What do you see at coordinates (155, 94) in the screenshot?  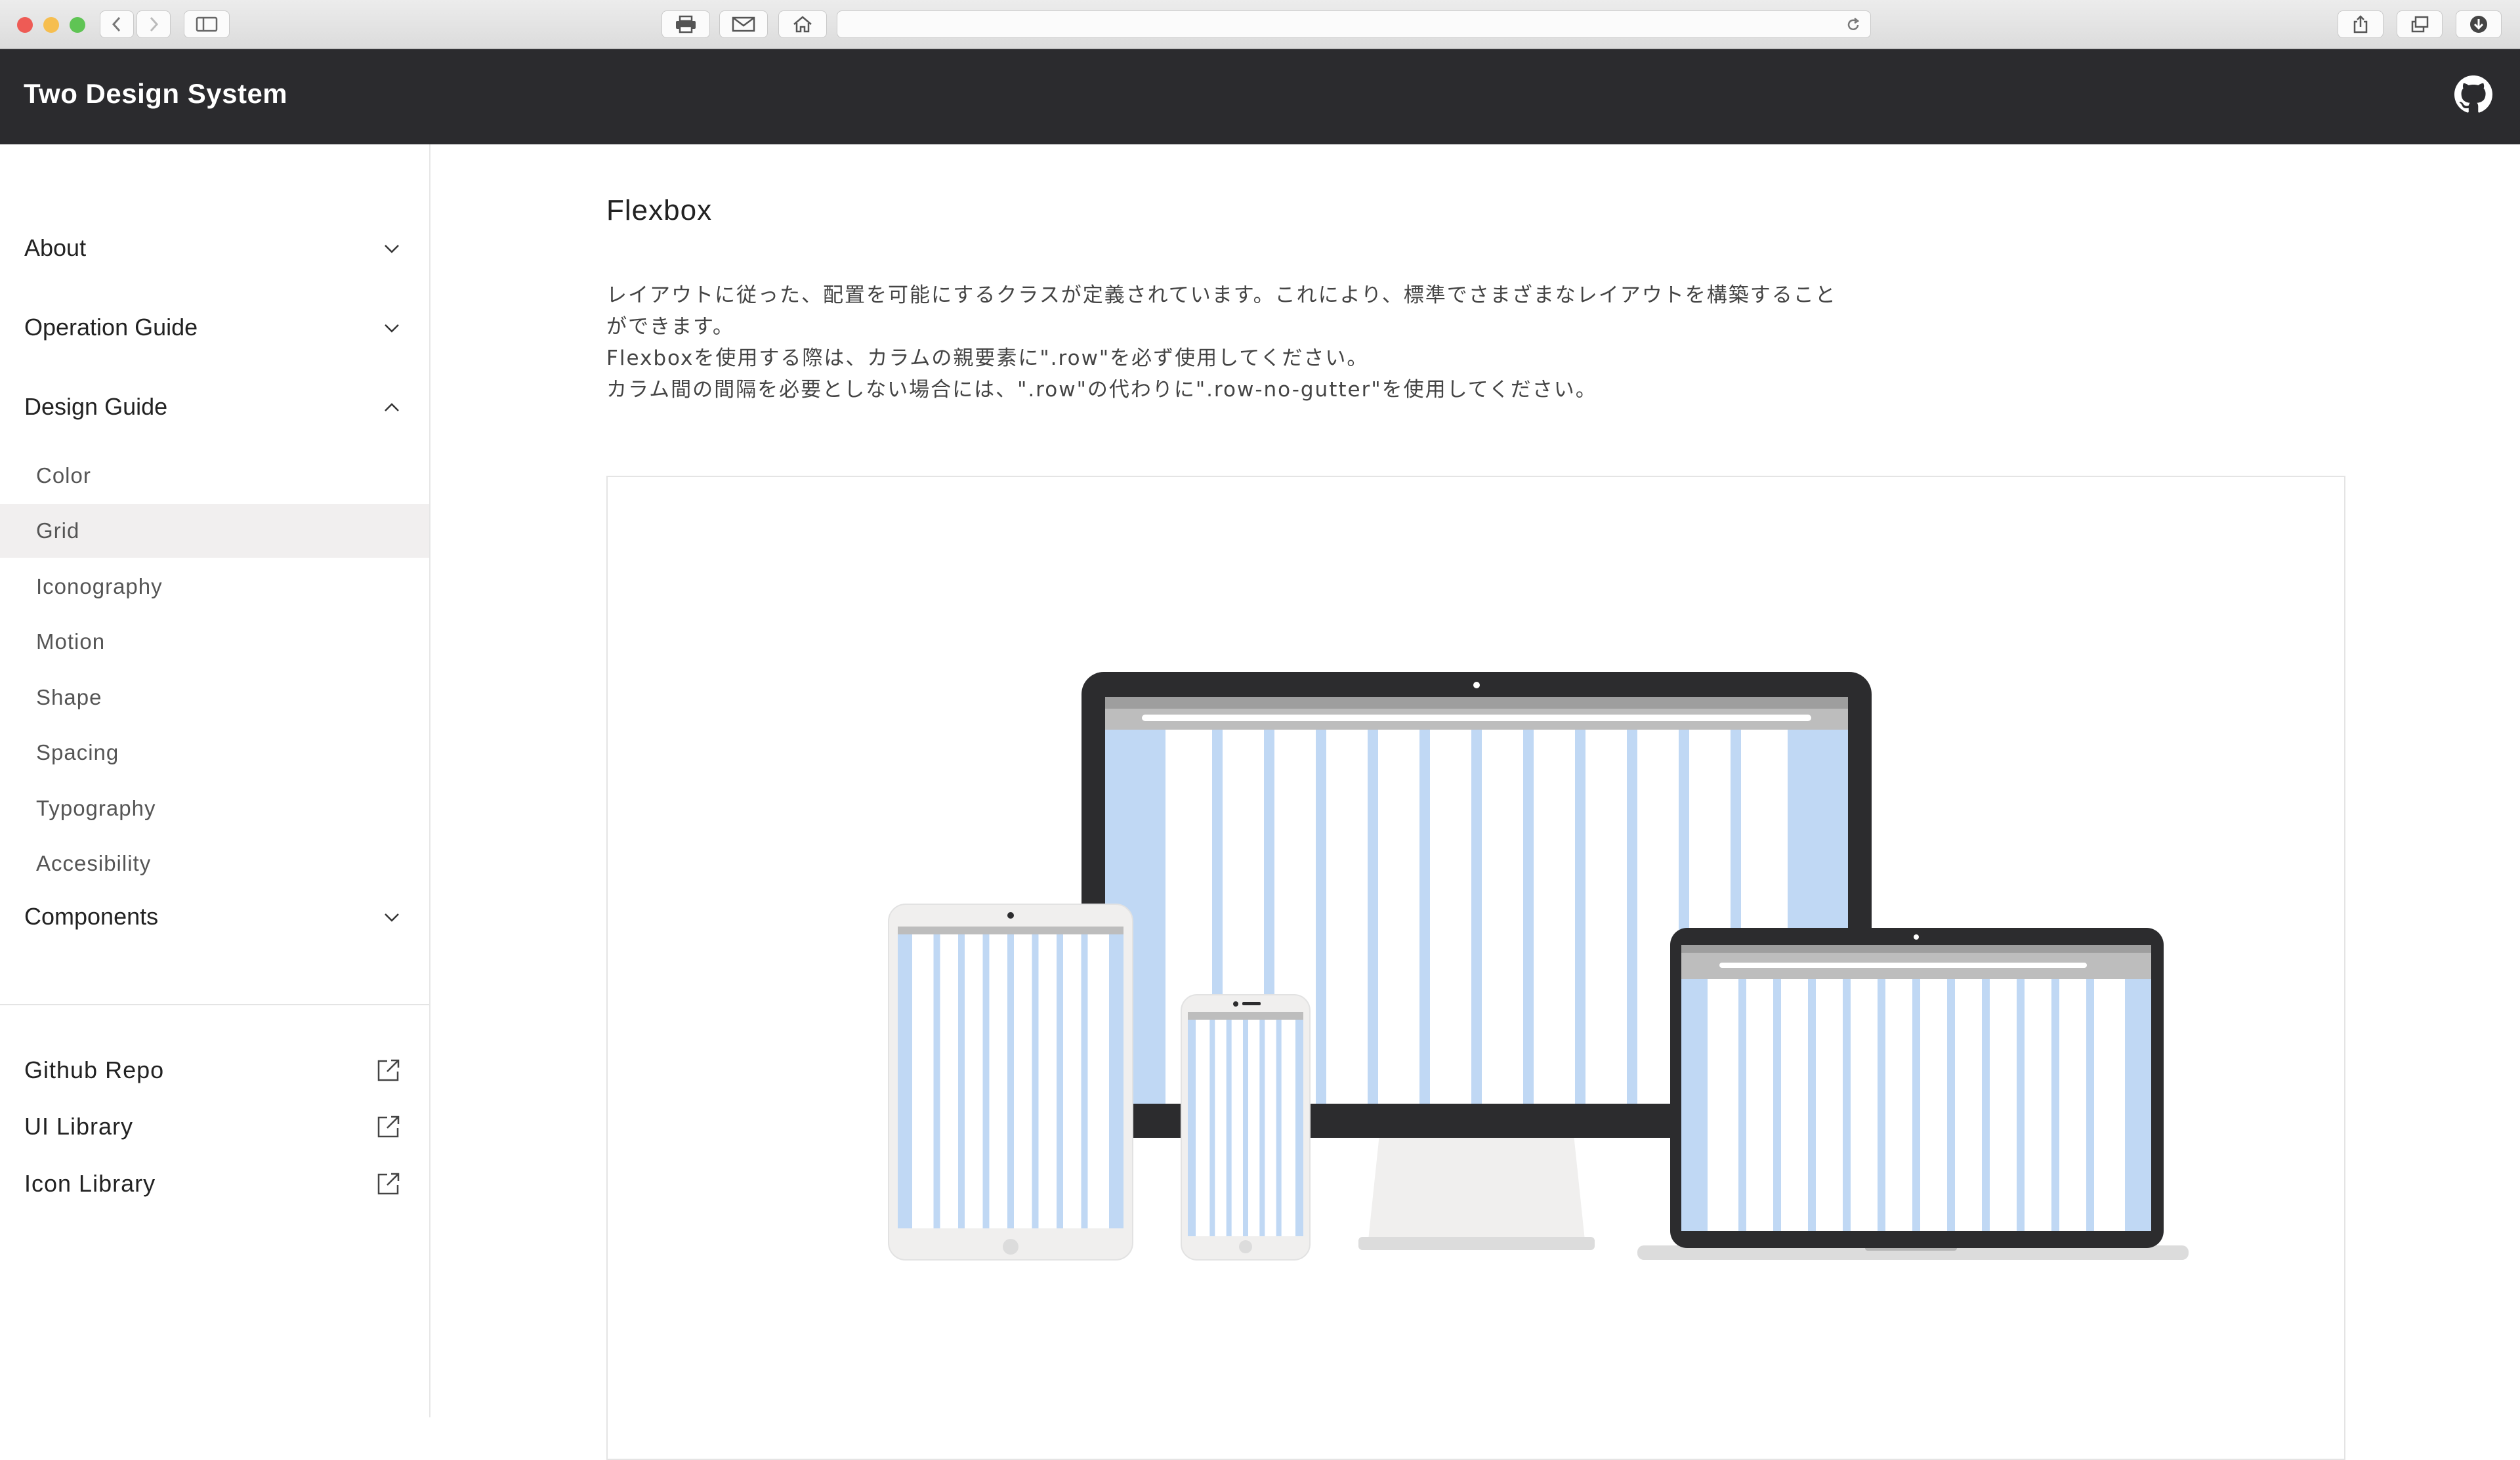 I see `brand-title: Two Design System` at bounding box center [155, 94].